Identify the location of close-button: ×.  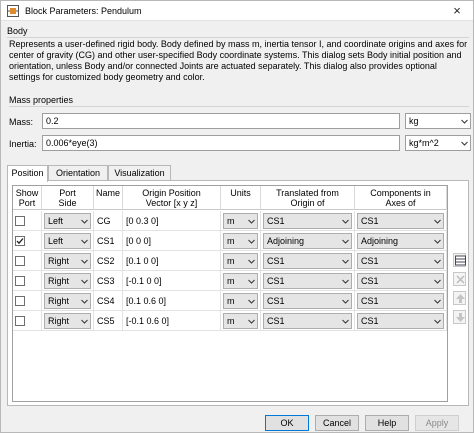
(457, 10).